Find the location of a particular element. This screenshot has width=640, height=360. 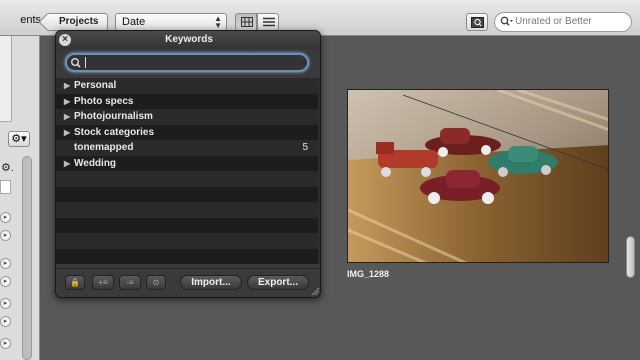

list-view-icon is located at coordinates (269, 22).